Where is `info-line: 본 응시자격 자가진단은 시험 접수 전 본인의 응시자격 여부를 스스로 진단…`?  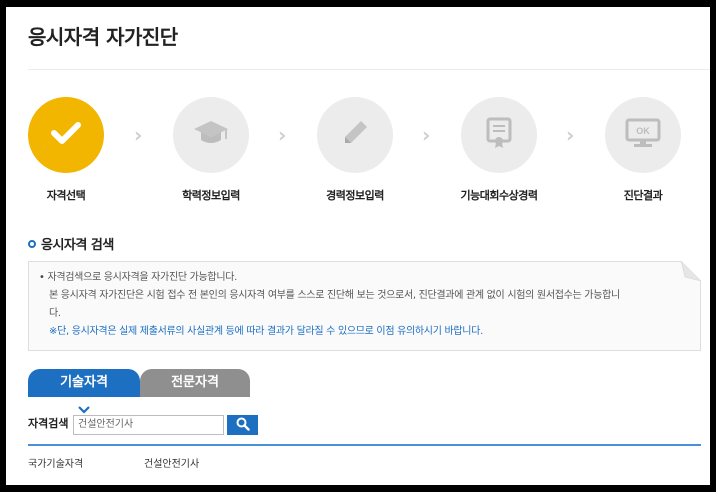
info-line: 본 응시자격 자가진단은 시험 접수 전 본인의 응시자격 여부를 스스로 진단… is located at coordinates (334, 295).